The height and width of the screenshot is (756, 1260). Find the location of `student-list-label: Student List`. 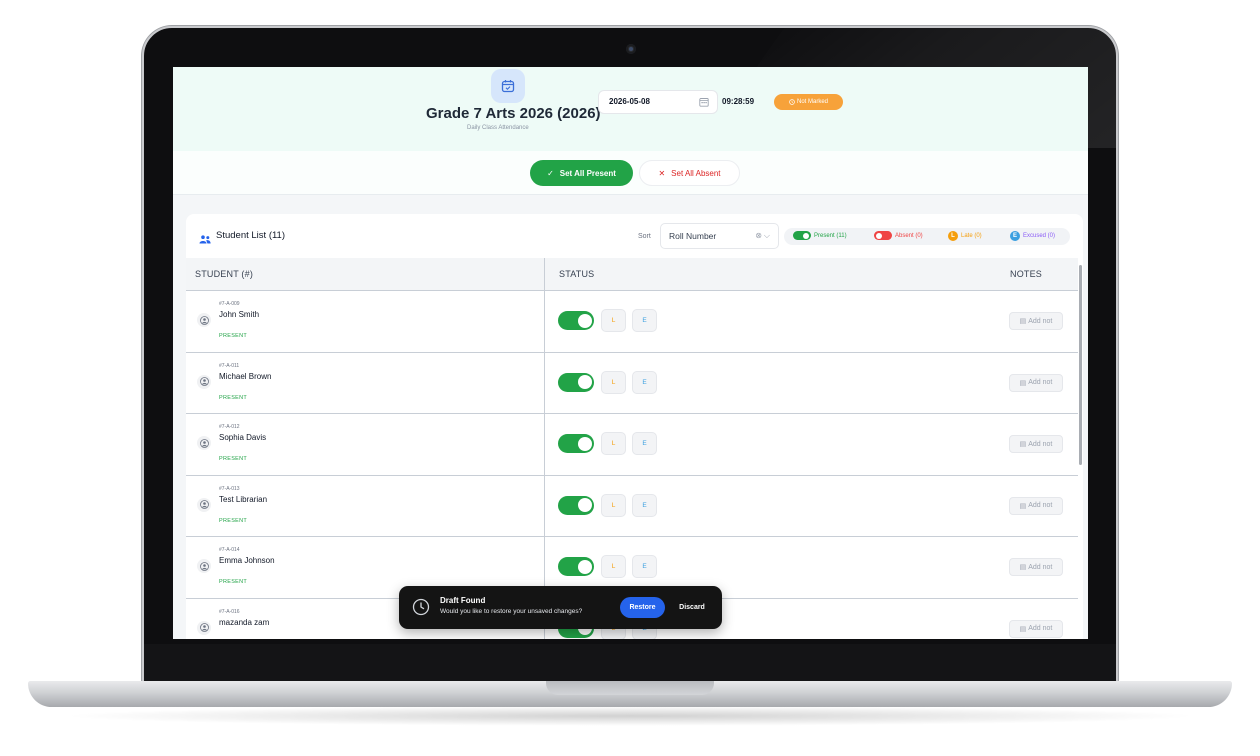

student-list-label: Student List is located at coordinates (241, 235).